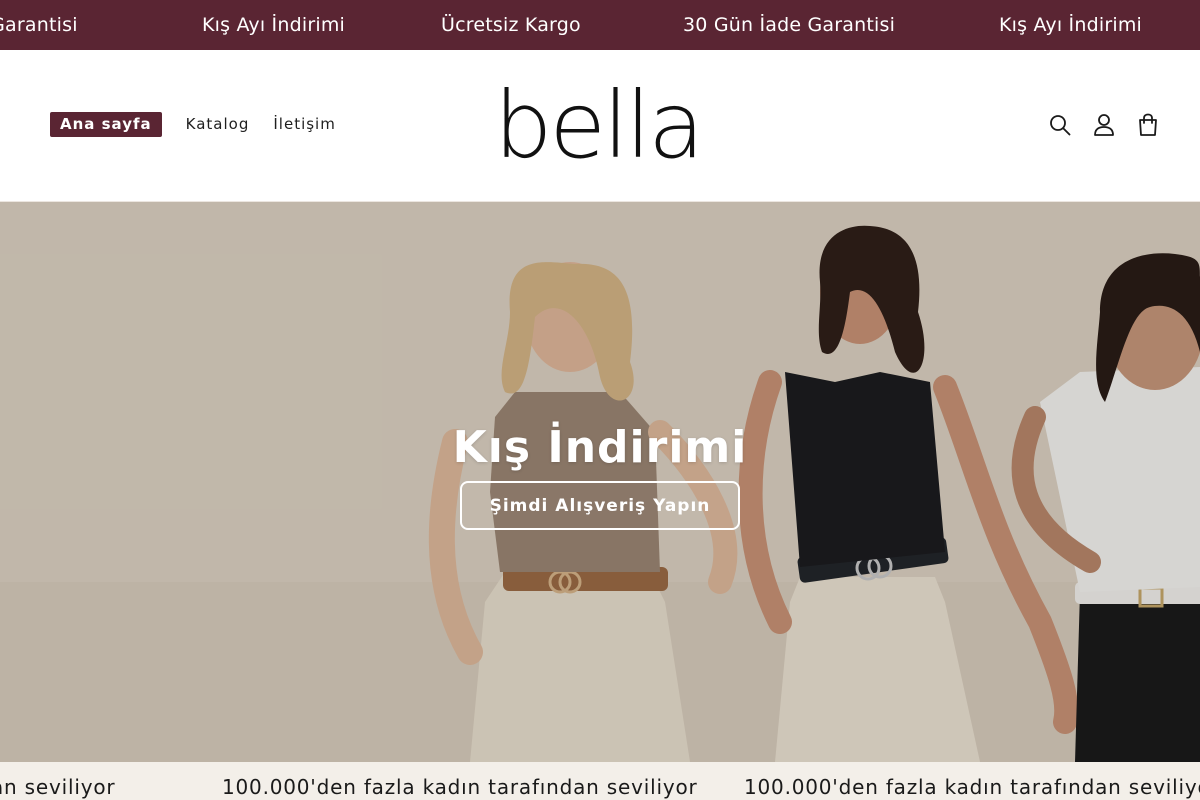  I want to click on brand-logo: bella, so click(599, 126).